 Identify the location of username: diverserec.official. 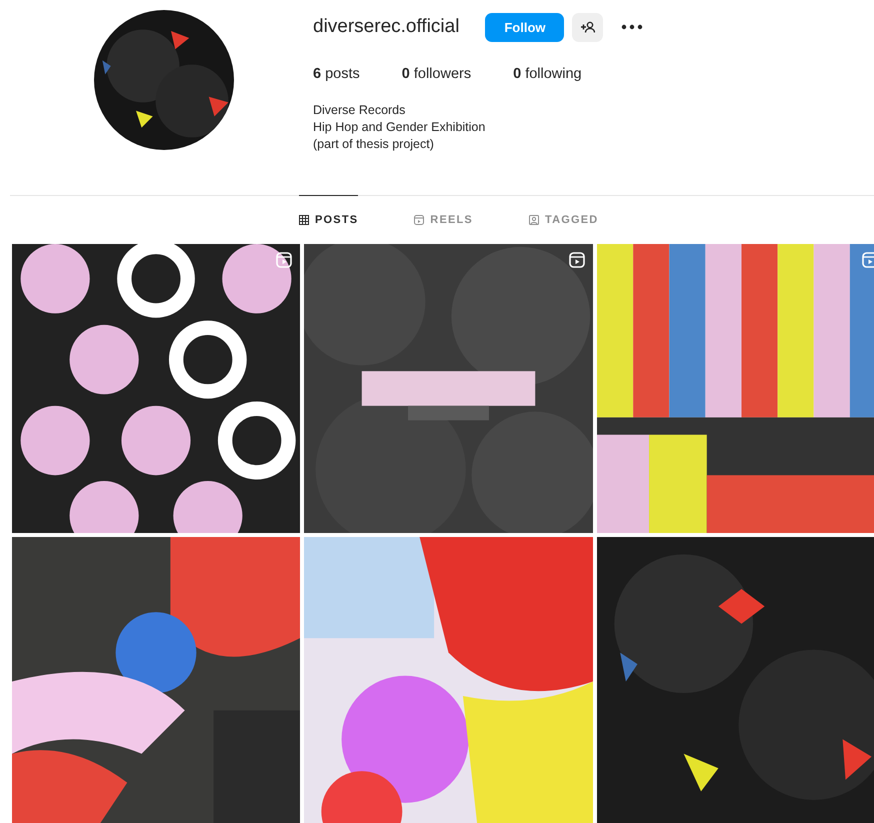
(386, 27).